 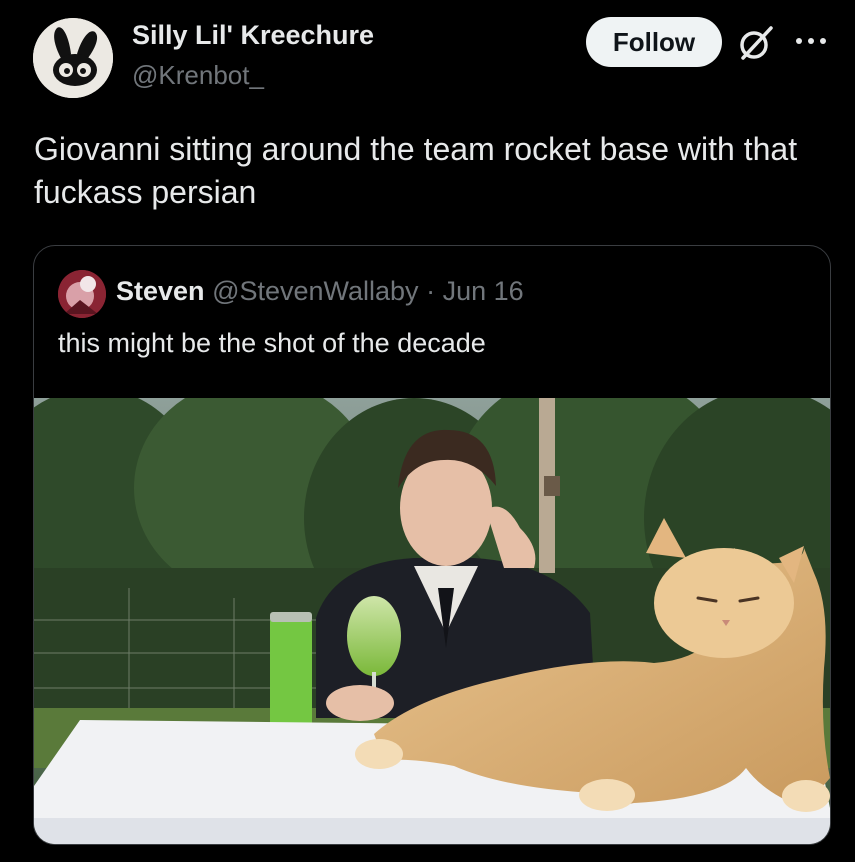 I want to click on quoted-tweet-text: this might be the shot of the decade, so click(x=272, y=343).